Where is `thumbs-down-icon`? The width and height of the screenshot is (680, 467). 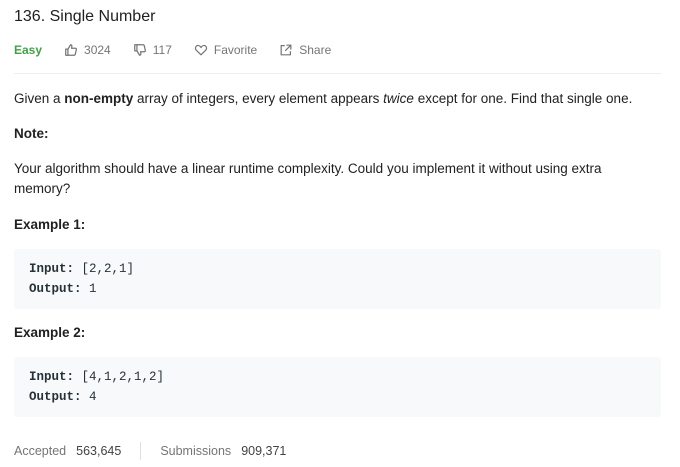
thumbs-down-icon is located at coordinates (139, 50).